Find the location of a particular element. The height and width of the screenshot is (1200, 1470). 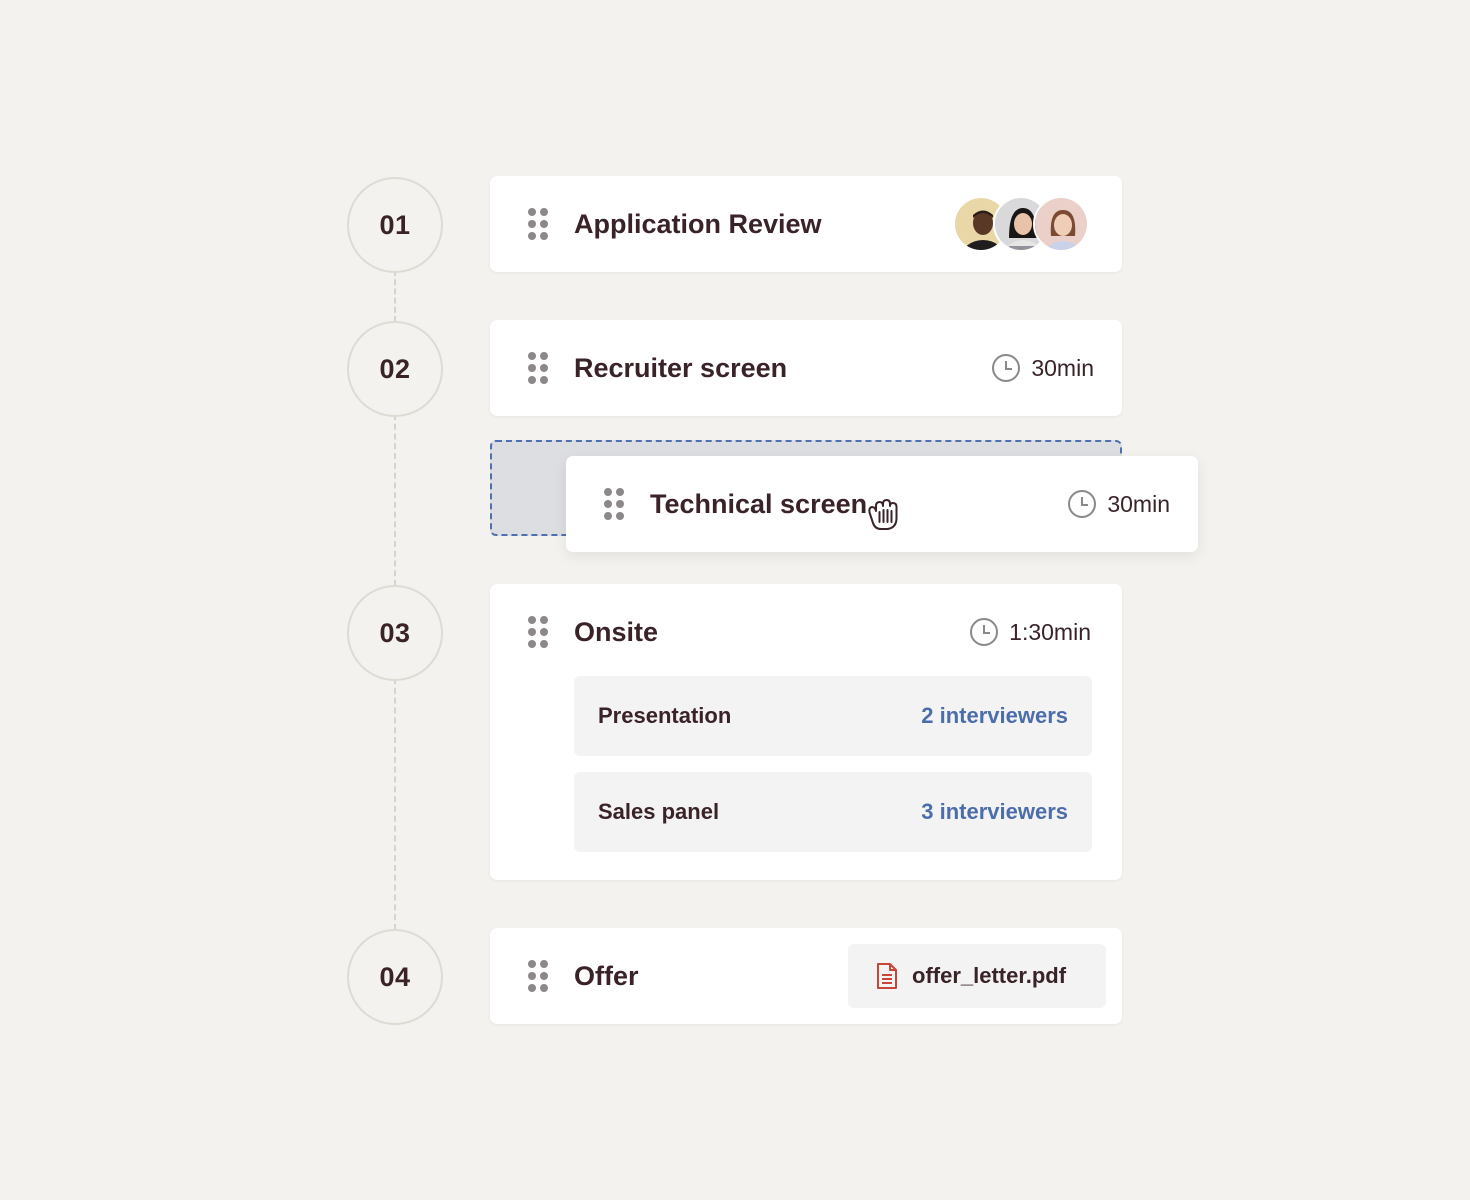

stage-title: Onsite is located at coordinates (616, 631).